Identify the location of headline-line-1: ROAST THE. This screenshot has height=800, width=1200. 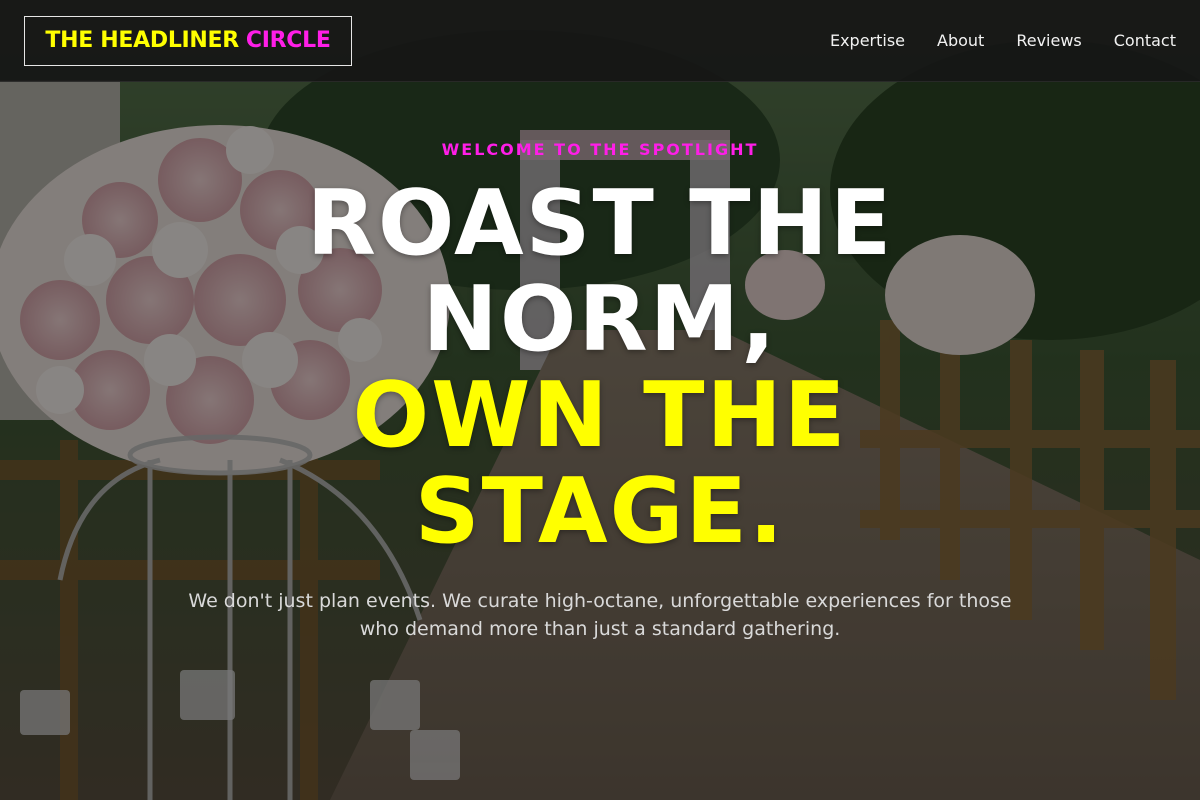
(600, 223).